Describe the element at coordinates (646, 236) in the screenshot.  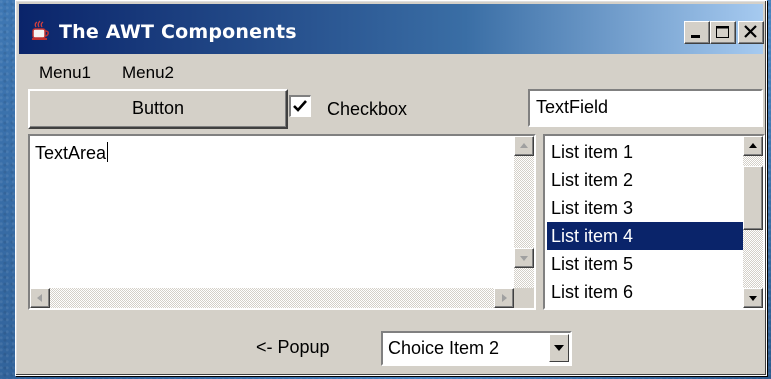
I see `list-item-selected: List item 4` at that location.